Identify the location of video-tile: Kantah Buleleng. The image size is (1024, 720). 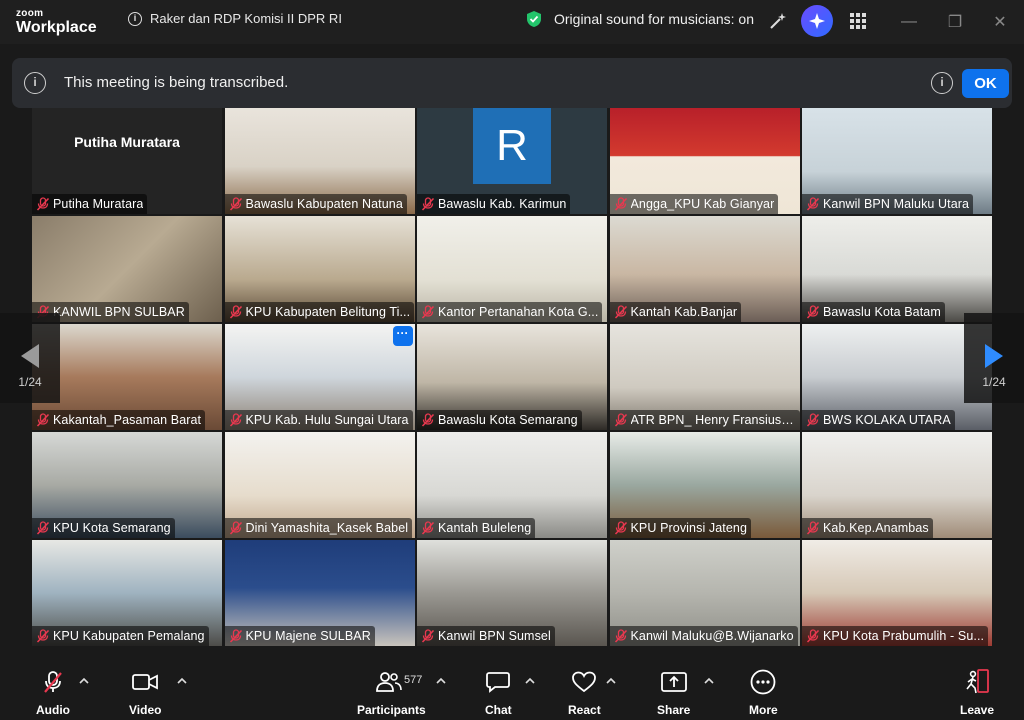
(512, 485).